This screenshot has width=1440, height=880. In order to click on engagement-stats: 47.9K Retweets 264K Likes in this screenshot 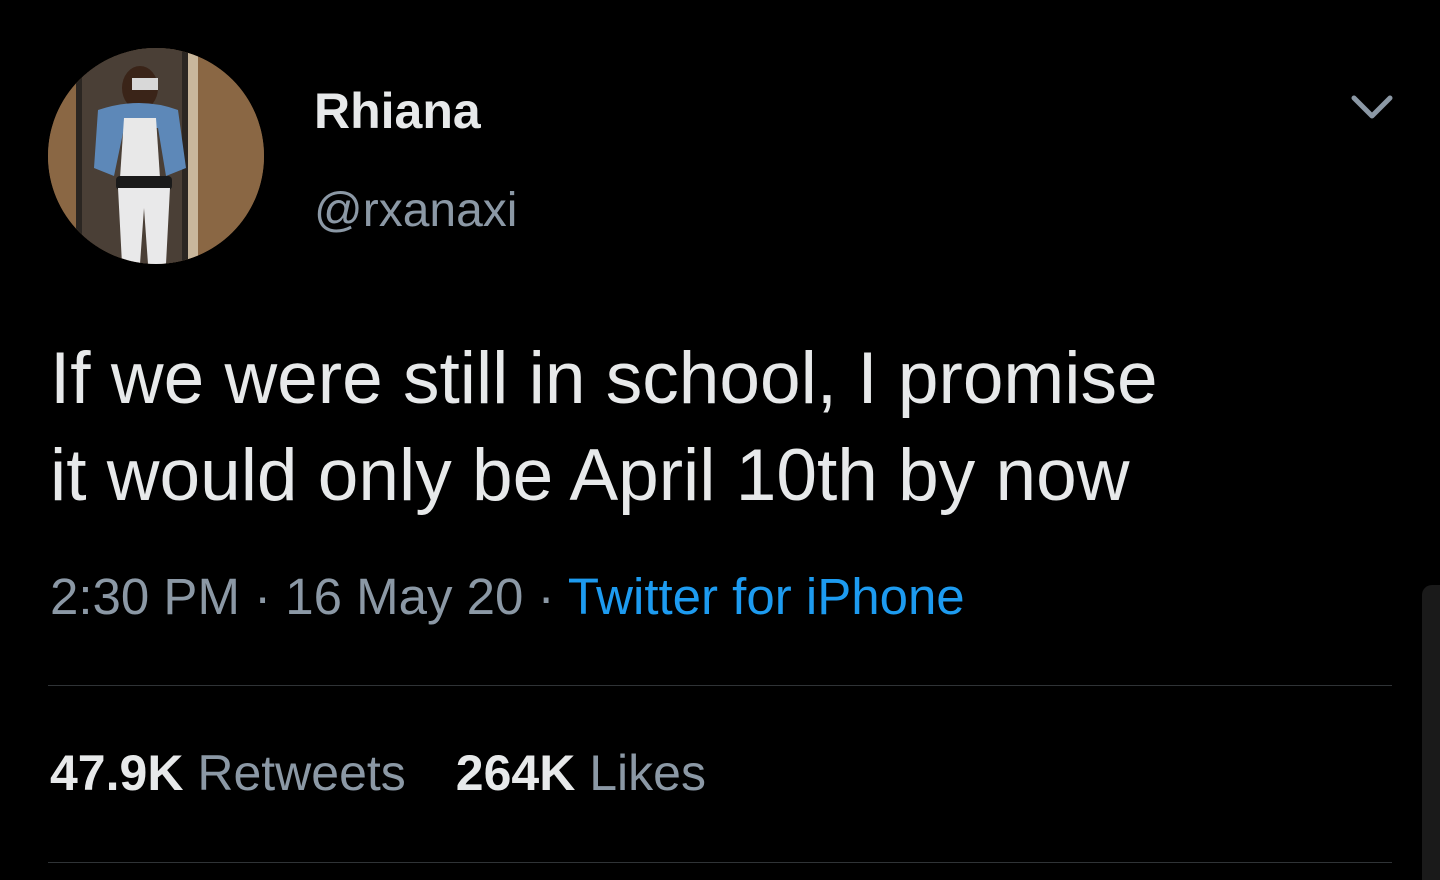, I will do `click(378, 773)`.